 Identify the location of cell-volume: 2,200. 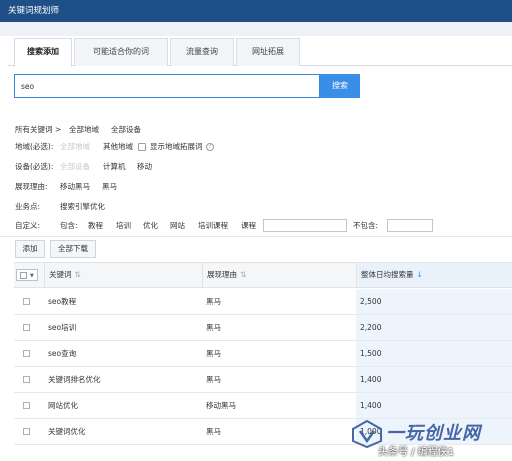
(434, 327).